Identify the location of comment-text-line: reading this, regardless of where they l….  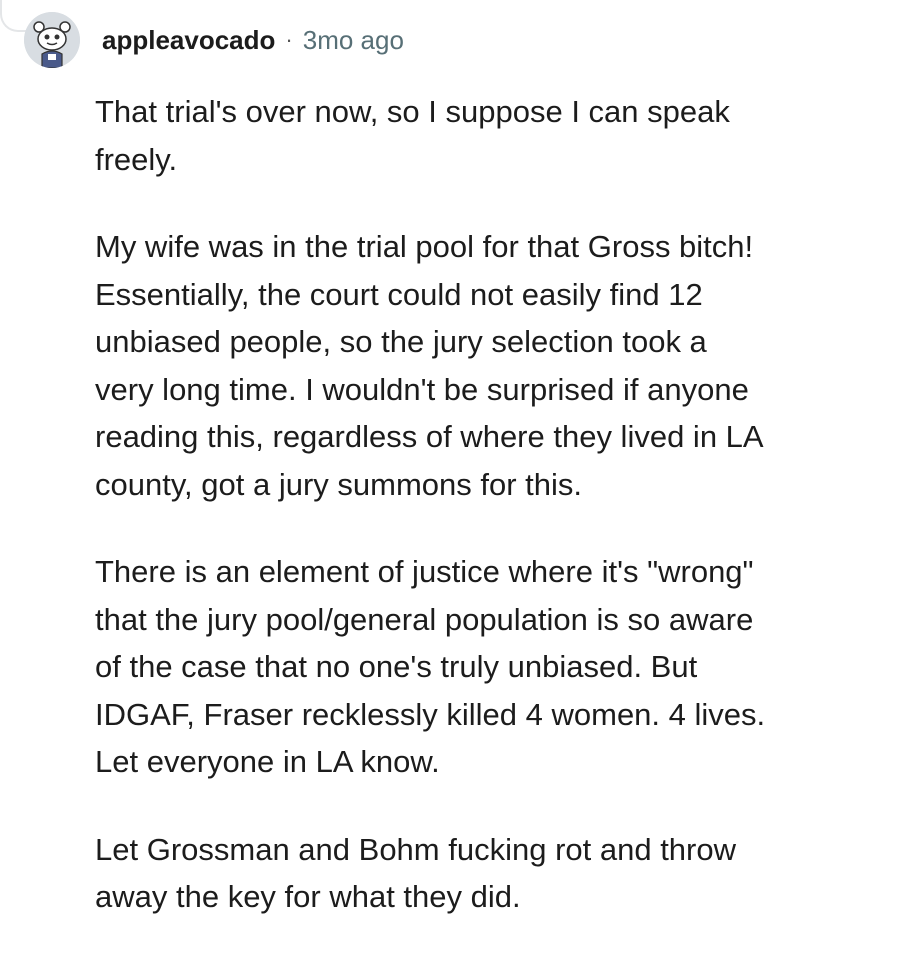
(429, 436).